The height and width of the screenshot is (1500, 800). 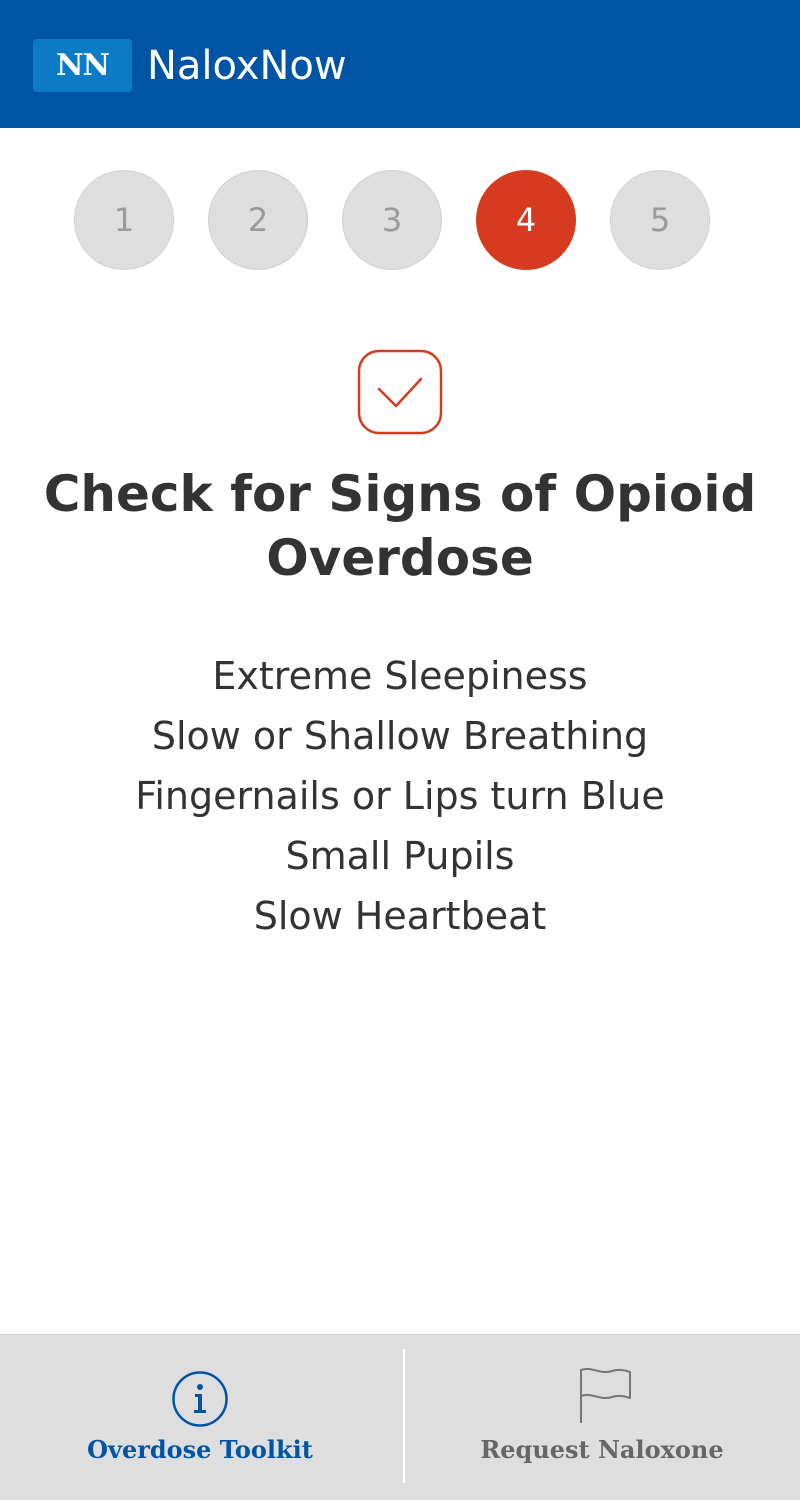 I want to click on step-indicator: 1 2 3 4 5, so click(x=394, y=220).